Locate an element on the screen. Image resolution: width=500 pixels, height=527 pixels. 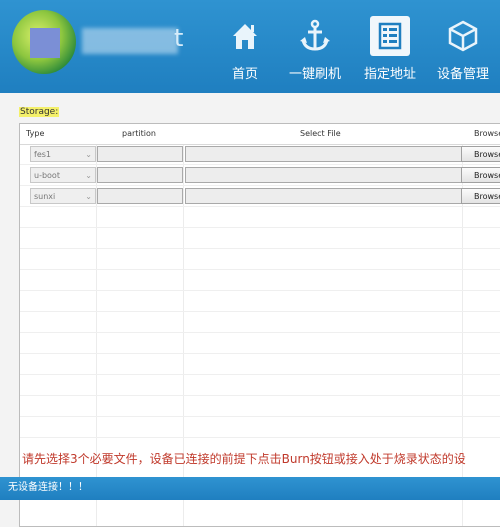
nav-home: 首页 is located at coordinates (245, 46).